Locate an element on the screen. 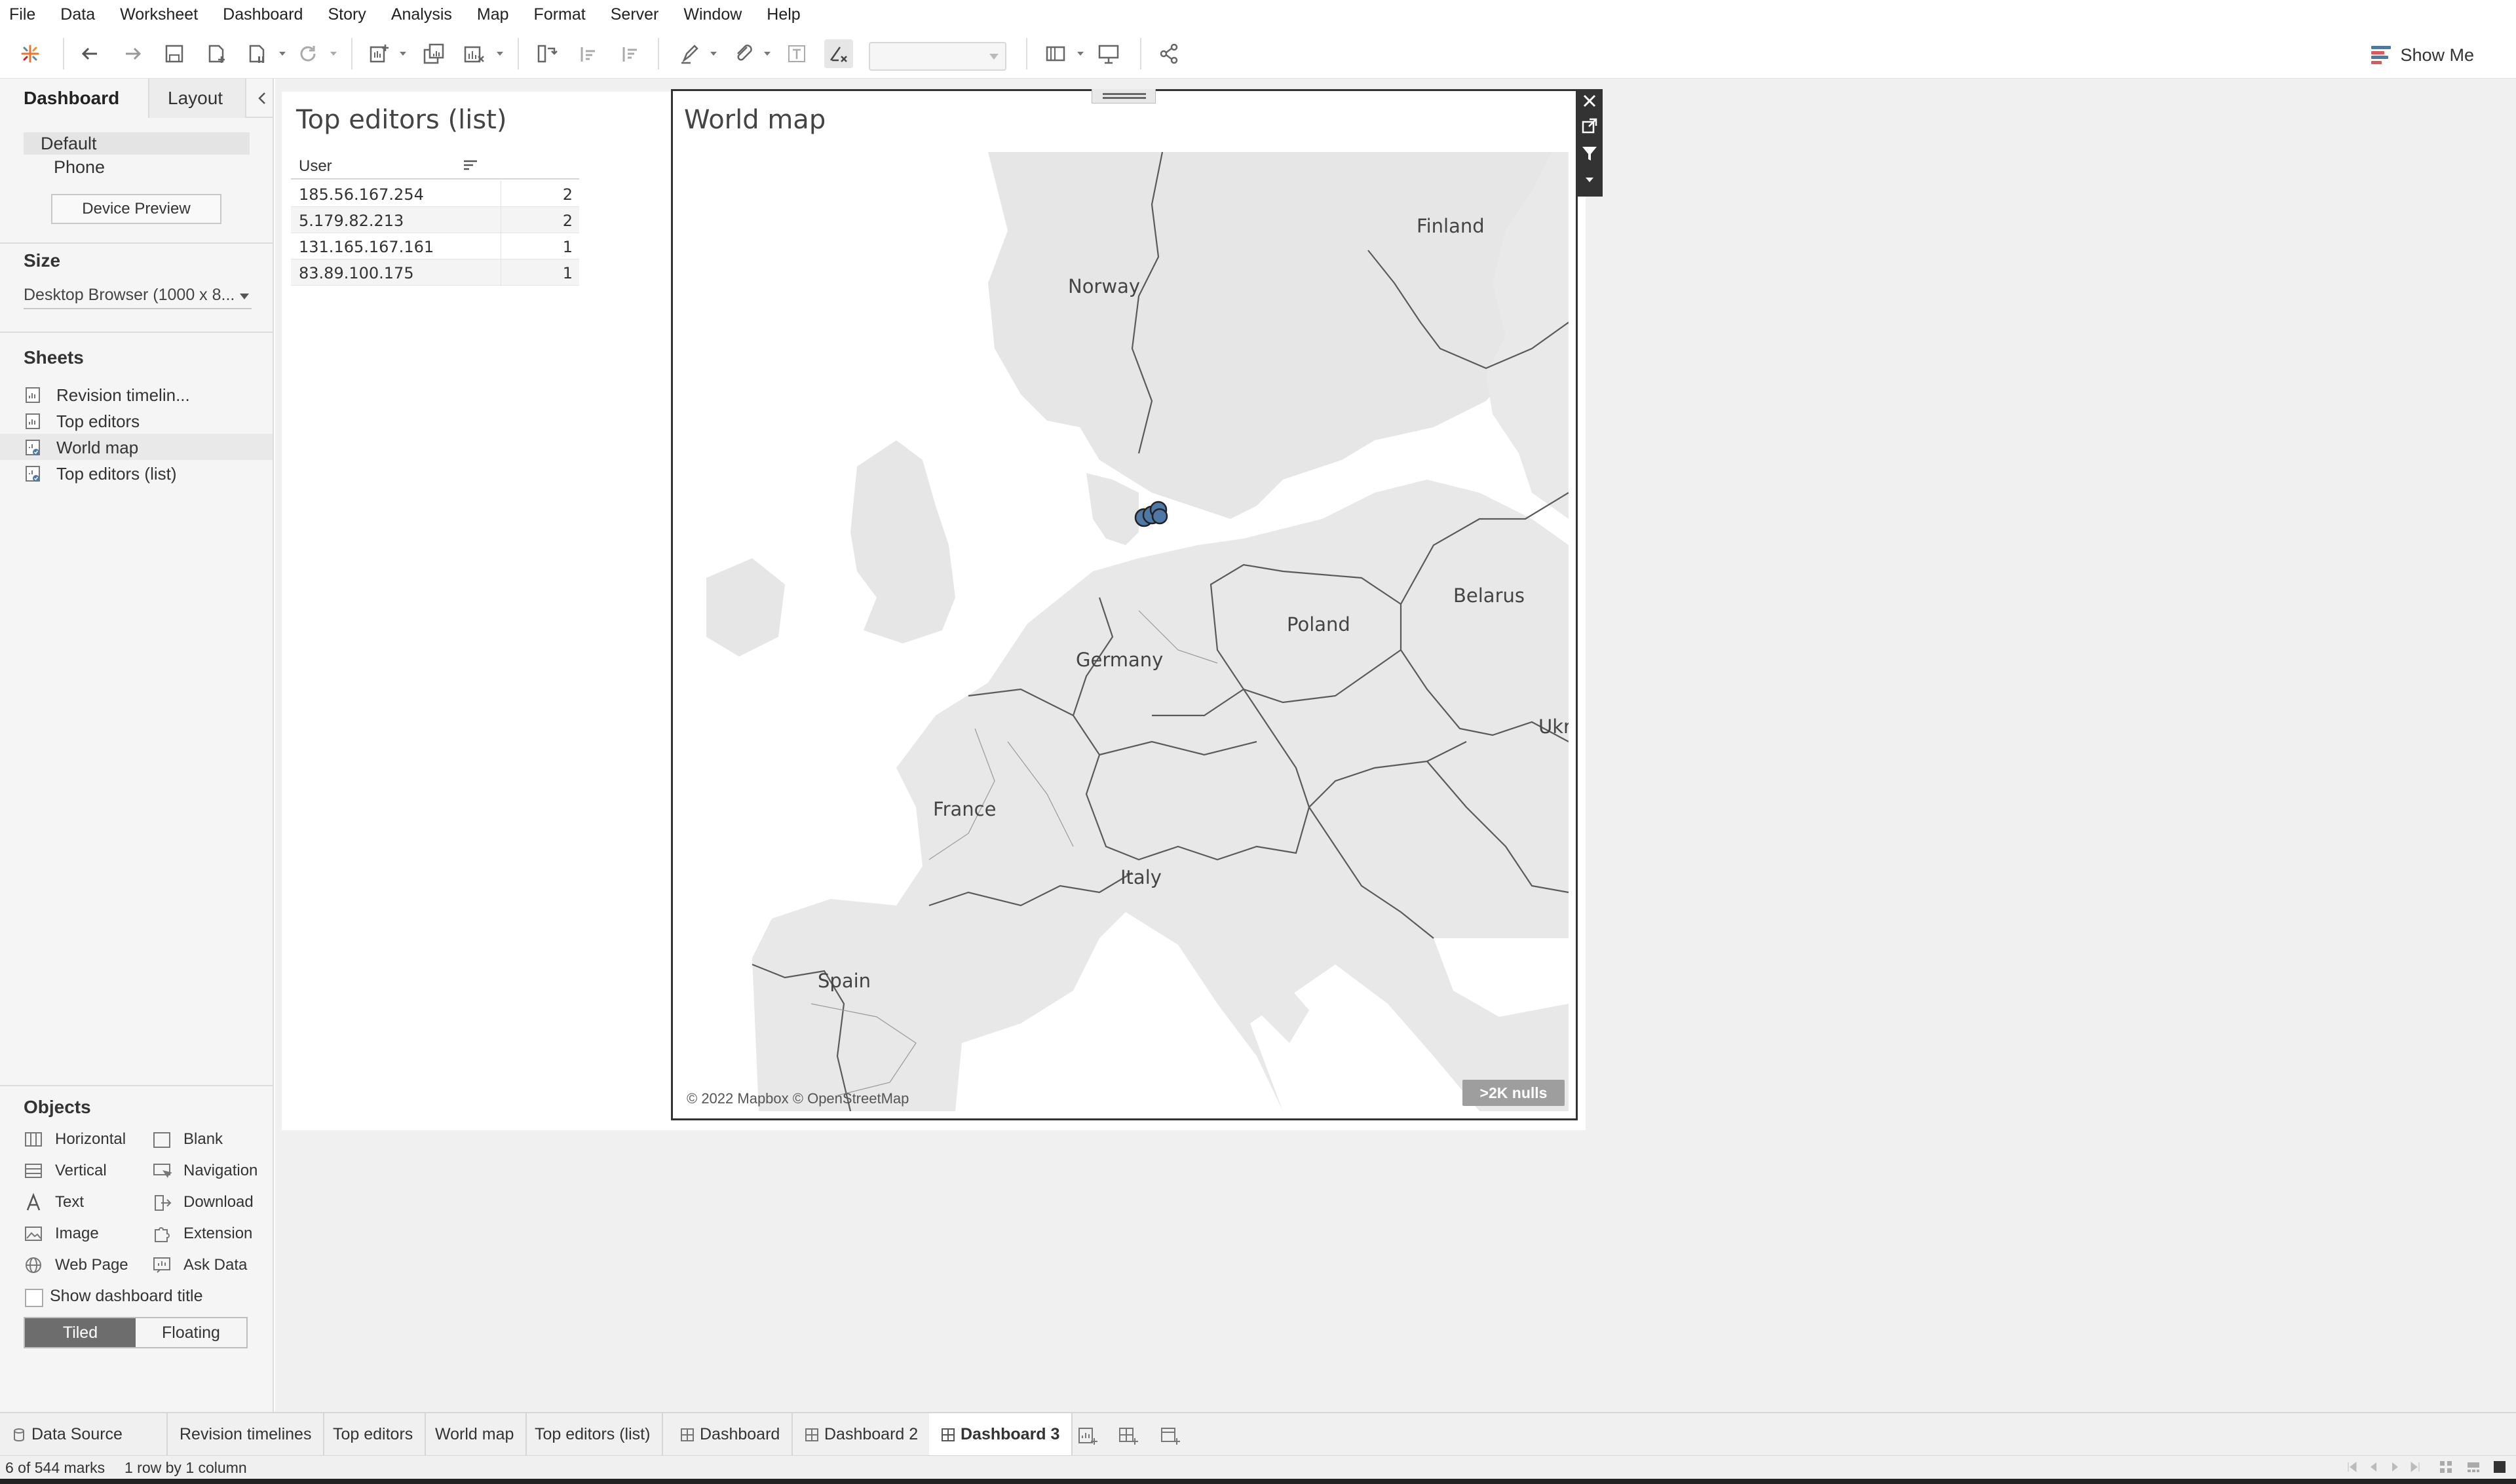  fit-combo is located at coordinates (937, 56).